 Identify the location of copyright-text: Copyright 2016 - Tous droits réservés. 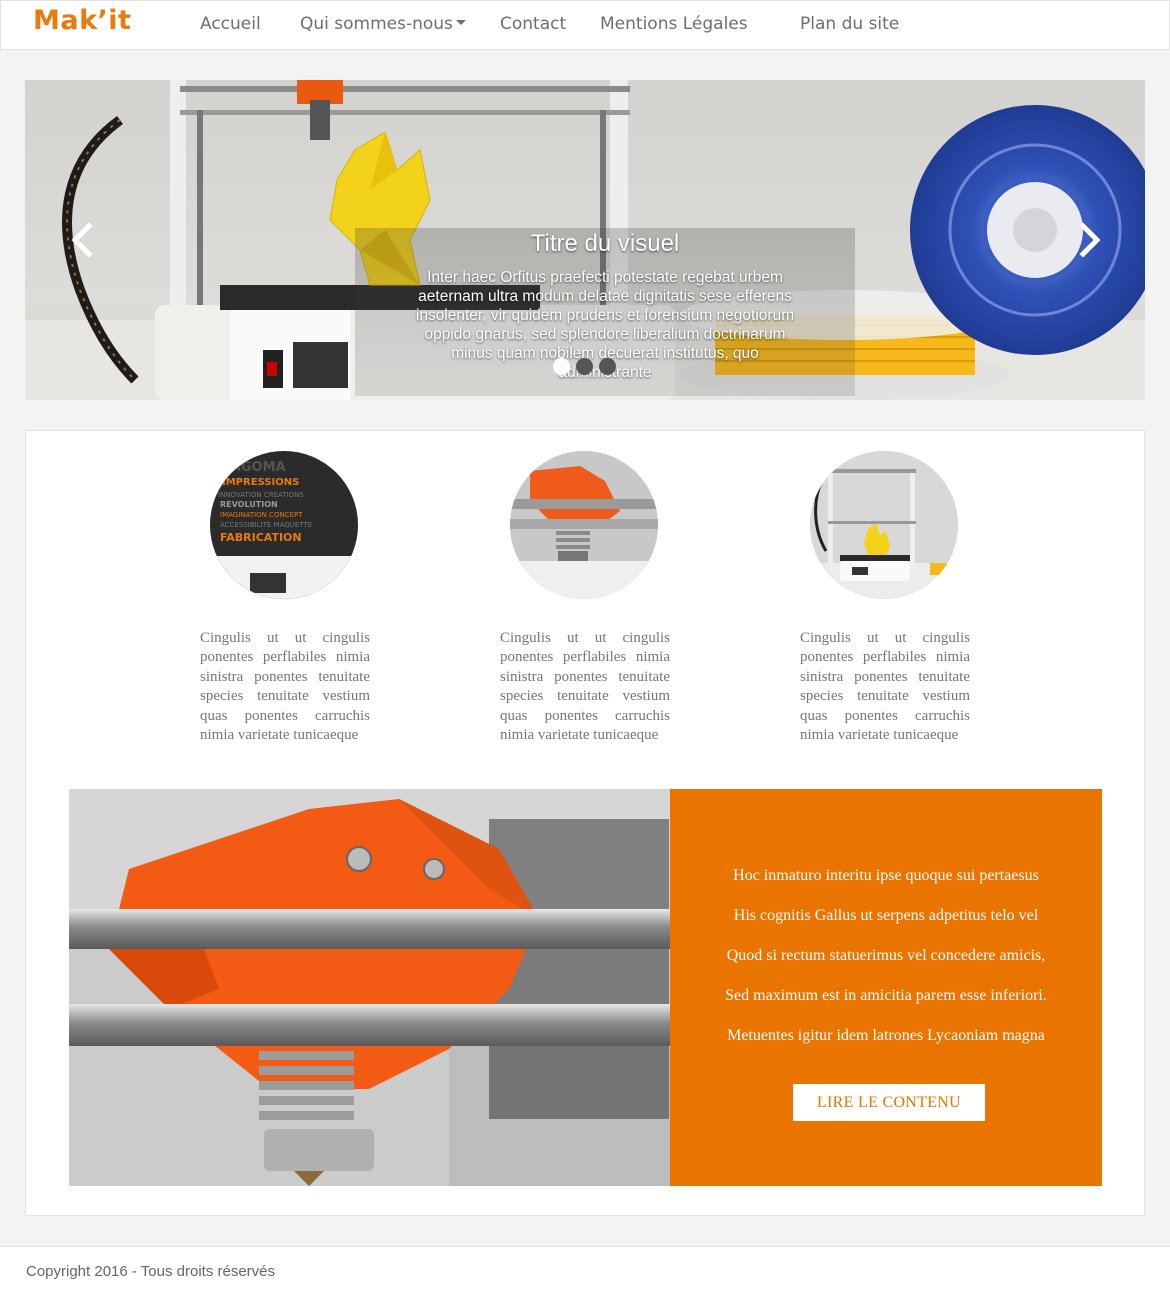
(151, 1271).